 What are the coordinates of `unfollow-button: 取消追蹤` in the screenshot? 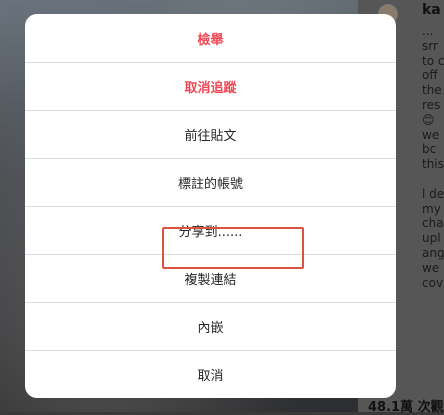 It's located at (210, 86).